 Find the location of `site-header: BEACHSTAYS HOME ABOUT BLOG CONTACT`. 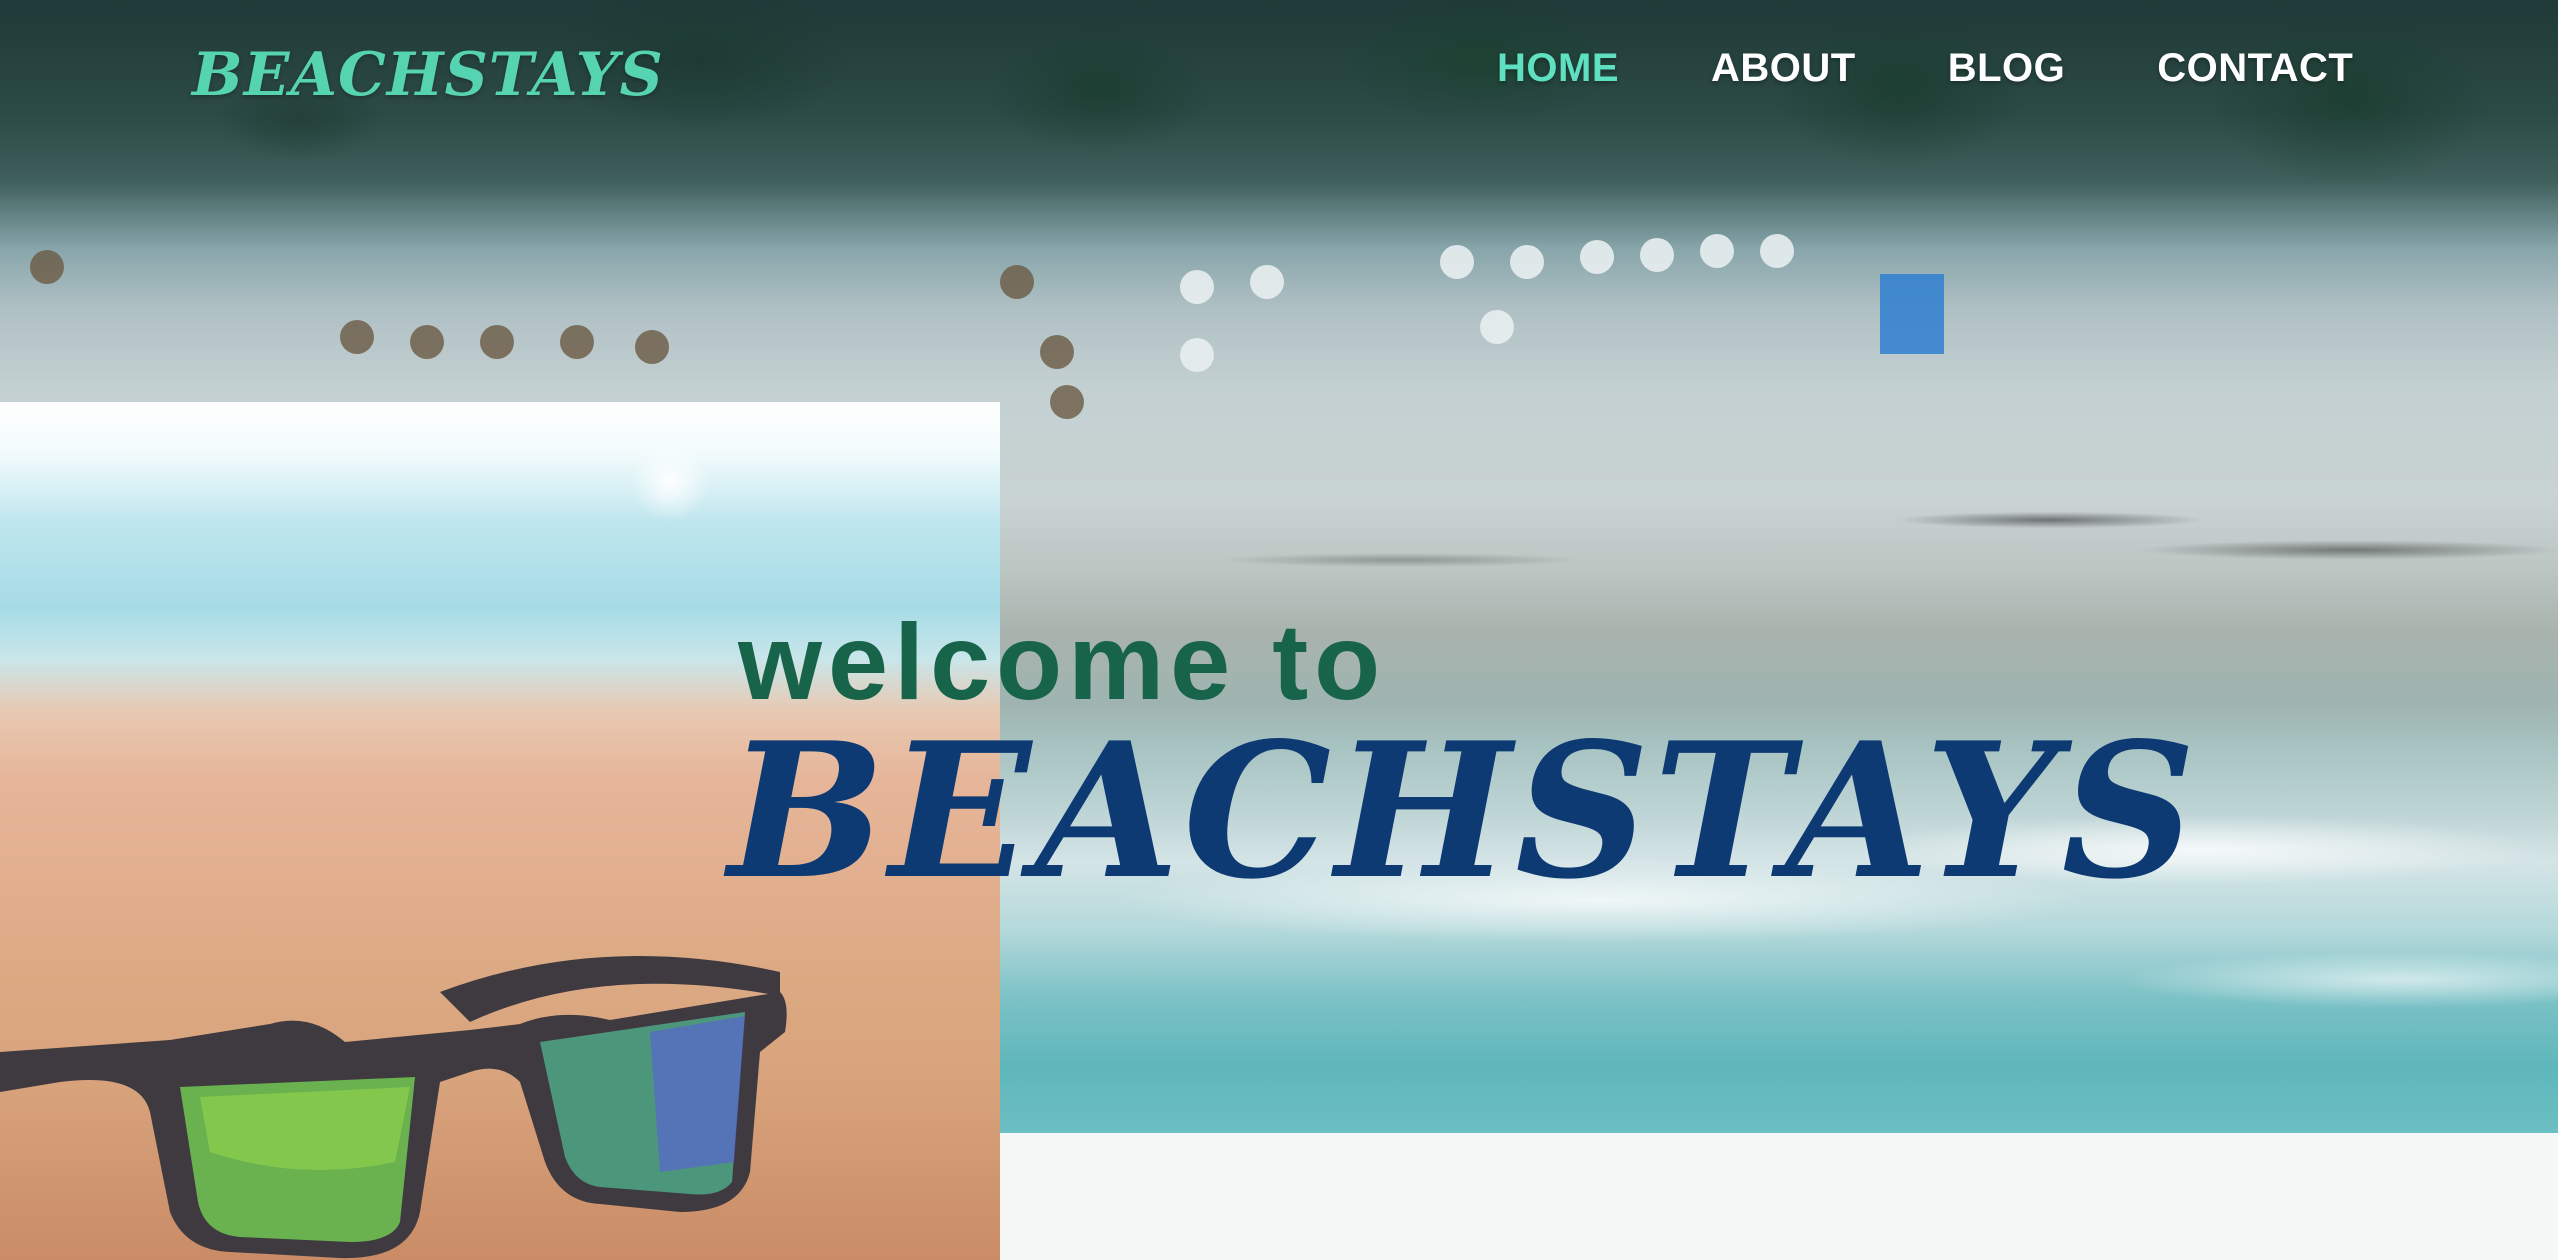

site-header: BEACHSTAYS HOME ABOUT BLOG CONTACT is located at coordinates (1279, 70).